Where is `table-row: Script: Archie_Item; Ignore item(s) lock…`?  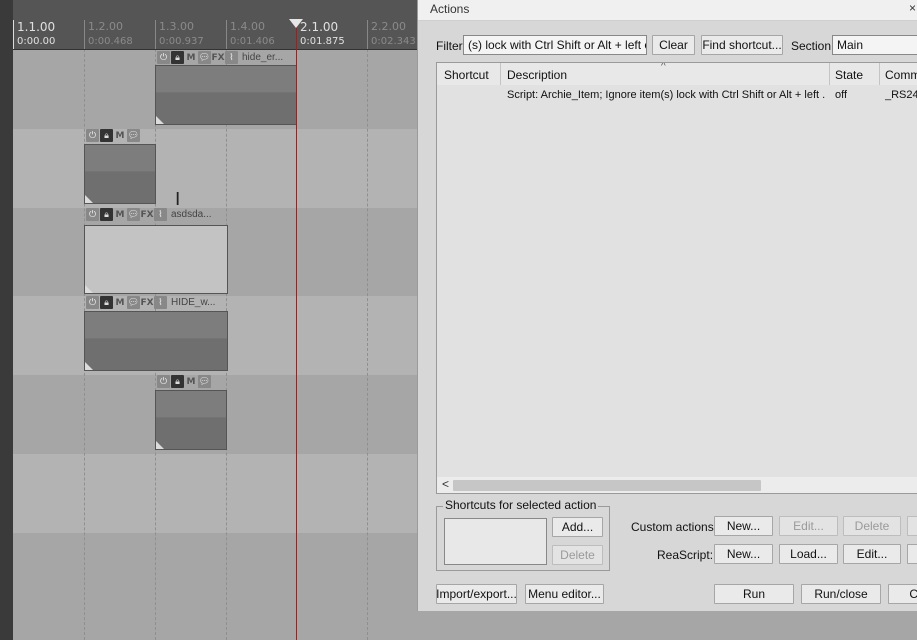 table-row: Script: Archie_Item; Ignore item(s) lock… is located at coordinates (677, 96).